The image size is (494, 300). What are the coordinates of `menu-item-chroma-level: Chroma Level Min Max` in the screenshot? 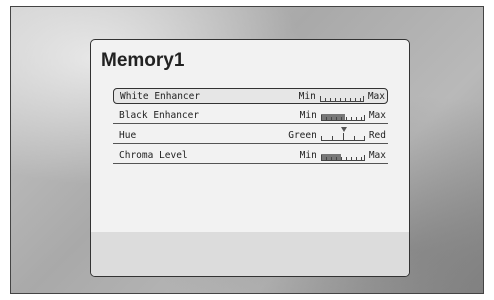 It's located at (250, 156).